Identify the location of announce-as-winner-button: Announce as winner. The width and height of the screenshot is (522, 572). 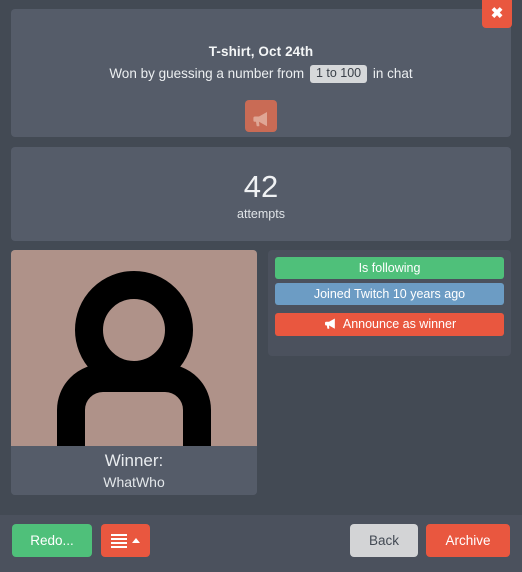
(389, 324).